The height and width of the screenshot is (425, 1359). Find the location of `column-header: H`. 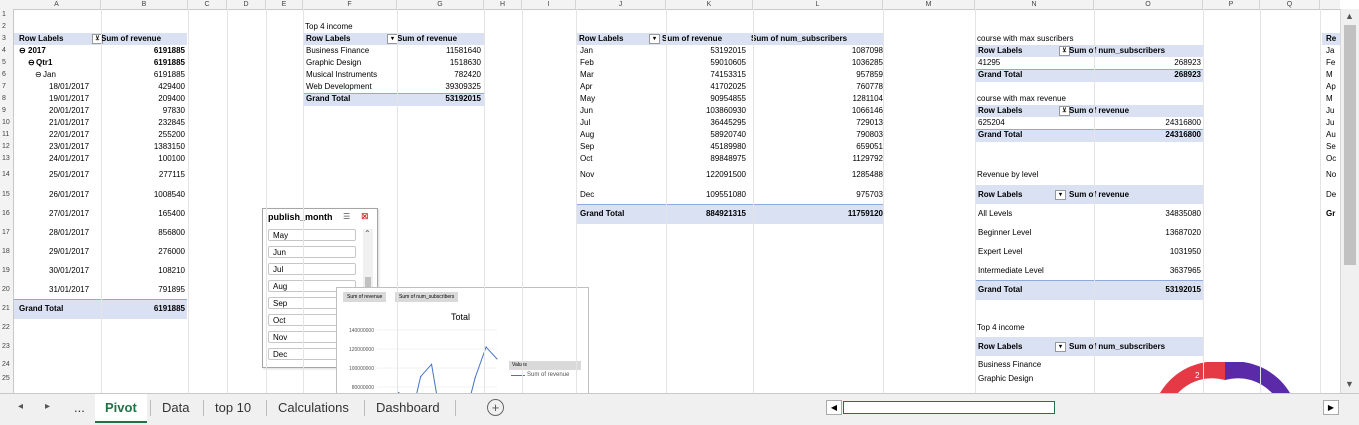

column-header: H is located at coordinates (503, 4).